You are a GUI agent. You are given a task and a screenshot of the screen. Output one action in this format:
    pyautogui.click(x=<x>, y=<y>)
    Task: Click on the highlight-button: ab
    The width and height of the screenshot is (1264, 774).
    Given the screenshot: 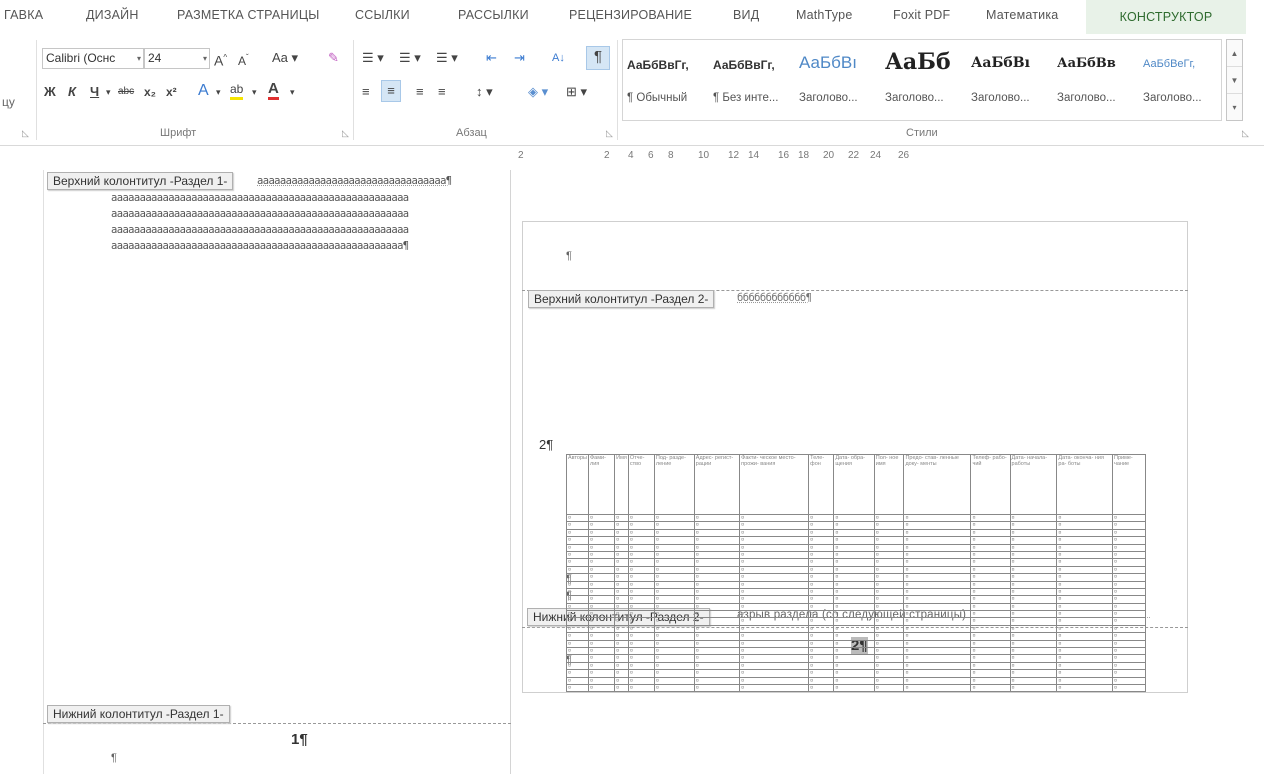 What is the action you would take?
    pyautogui.click(x=237, y=91)
    